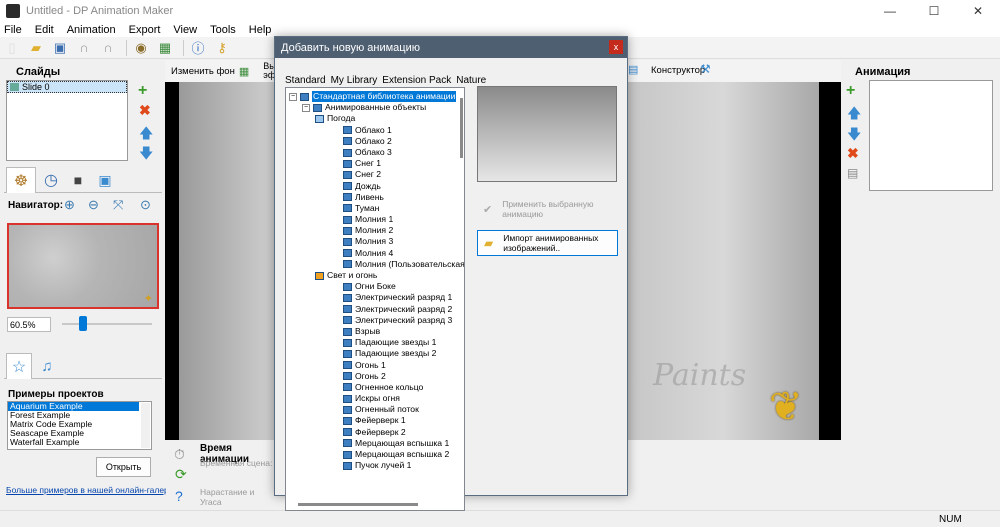 The height and width of the screenshot is (527, 1000). I want to click on tree-item: Мерцающая вспышка 1, so click(373, 443).